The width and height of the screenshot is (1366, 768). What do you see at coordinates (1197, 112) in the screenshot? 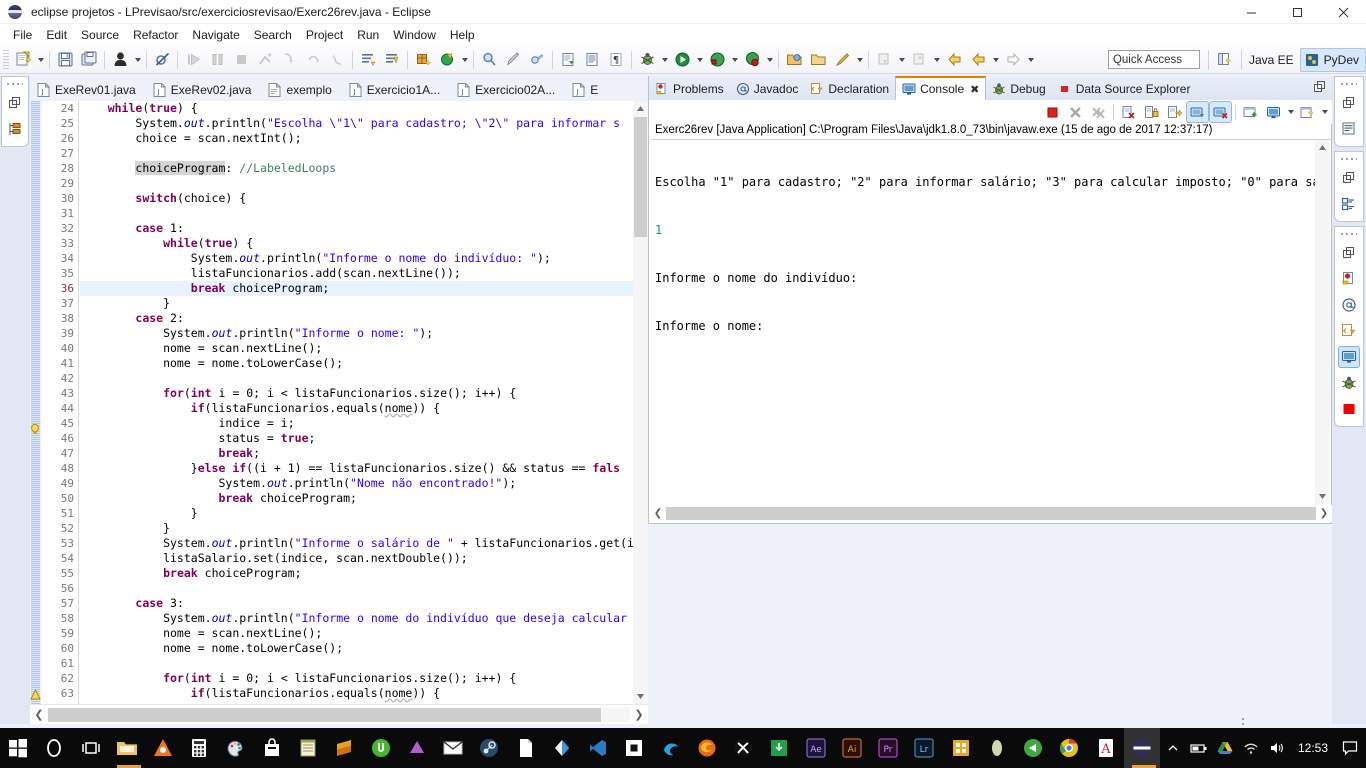
I see `pin-console-icon` at bounding box center [1197, 112].